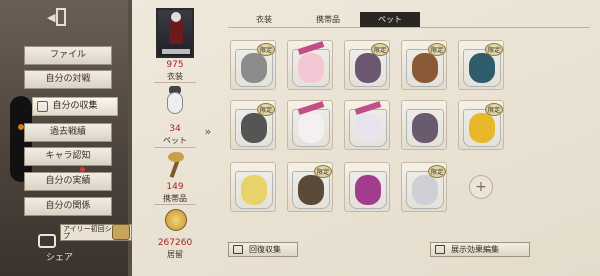 This screenshot has width=600, height=276. What do you see at coordinates (175, 76) in the screenshot?
I see `costume-label: 衣装` at bounding box center [175, 76].